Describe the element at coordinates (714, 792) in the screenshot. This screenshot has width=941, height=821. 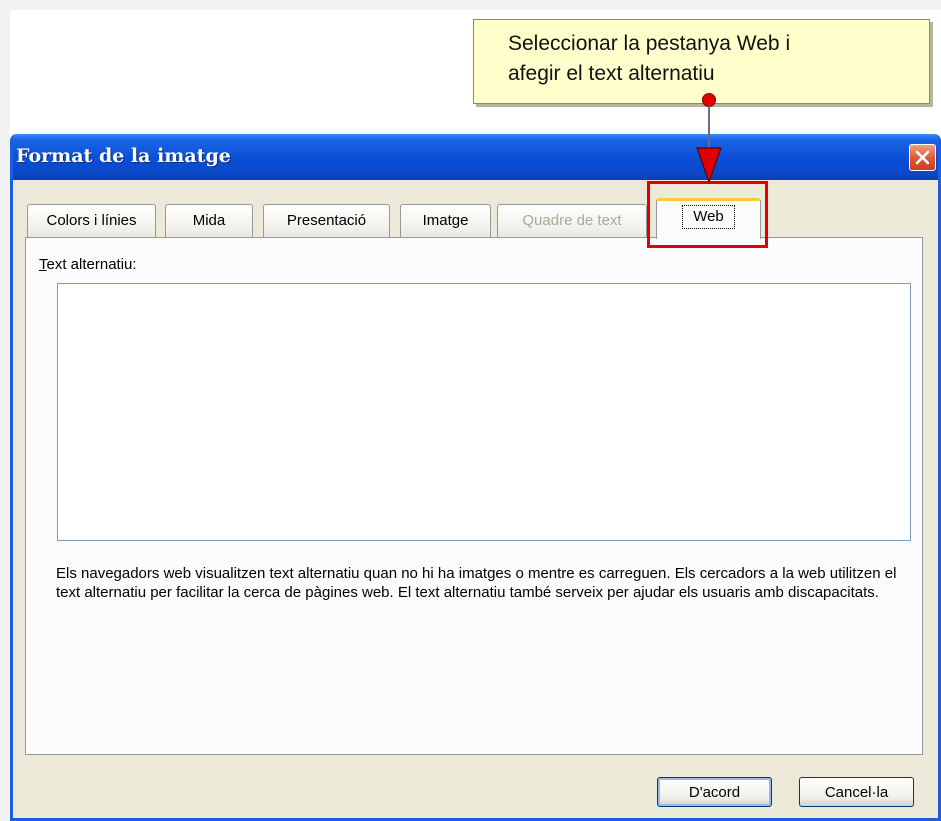
I see `ok-button: D'acord` at that location.